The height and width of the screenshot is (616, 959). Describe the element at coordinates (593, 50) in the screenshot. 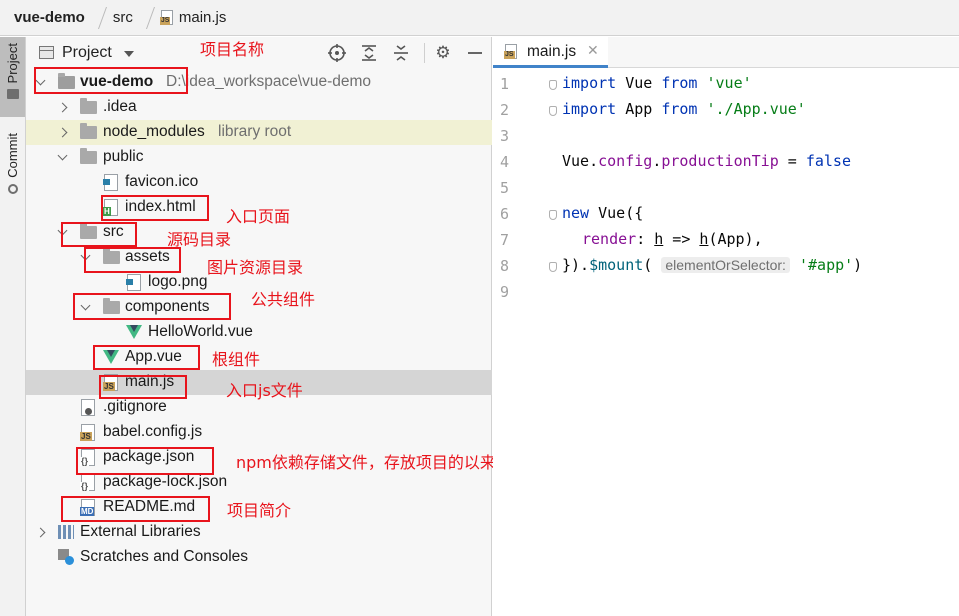

I see `close-icon: ✕` at that location.